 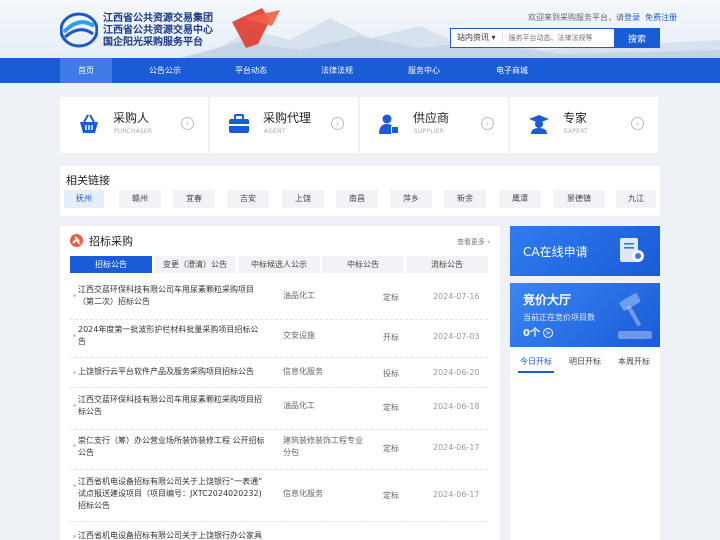 I want to click on ca-online-apply-card: CA在线申请, so click(x=585, y=251).